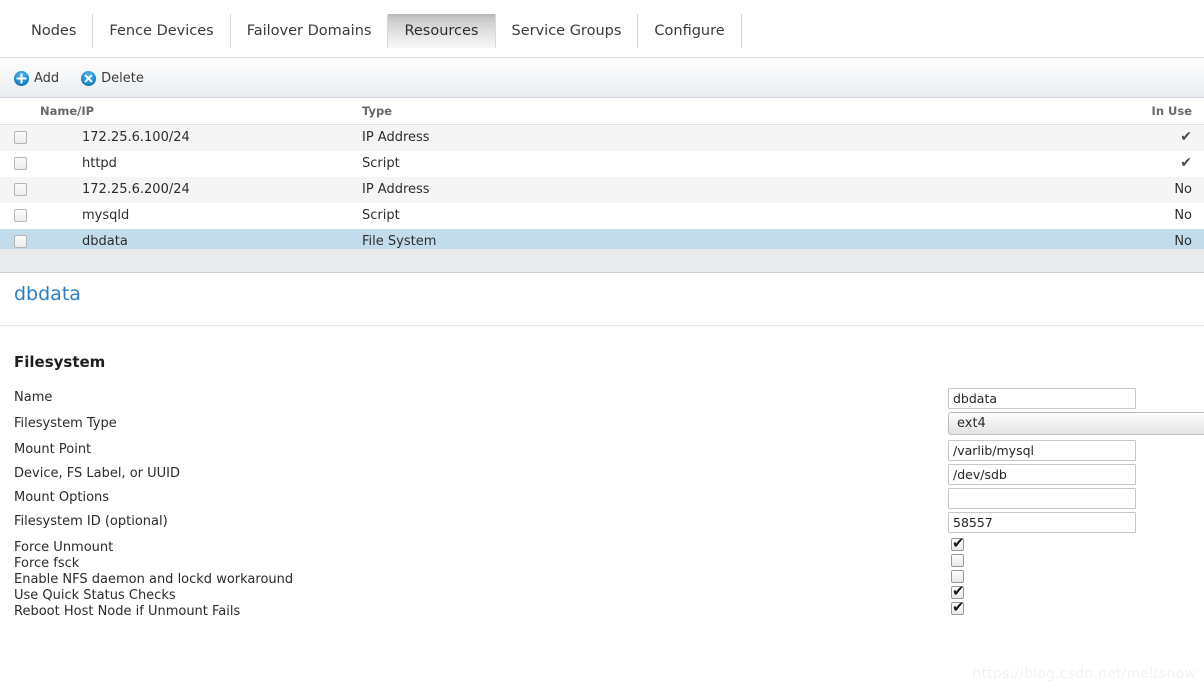 The image size is (1204, 697). Describe the element at coordinates (54, 31) in the screenshot. I see `tab-nodes: Nodes` at that location.